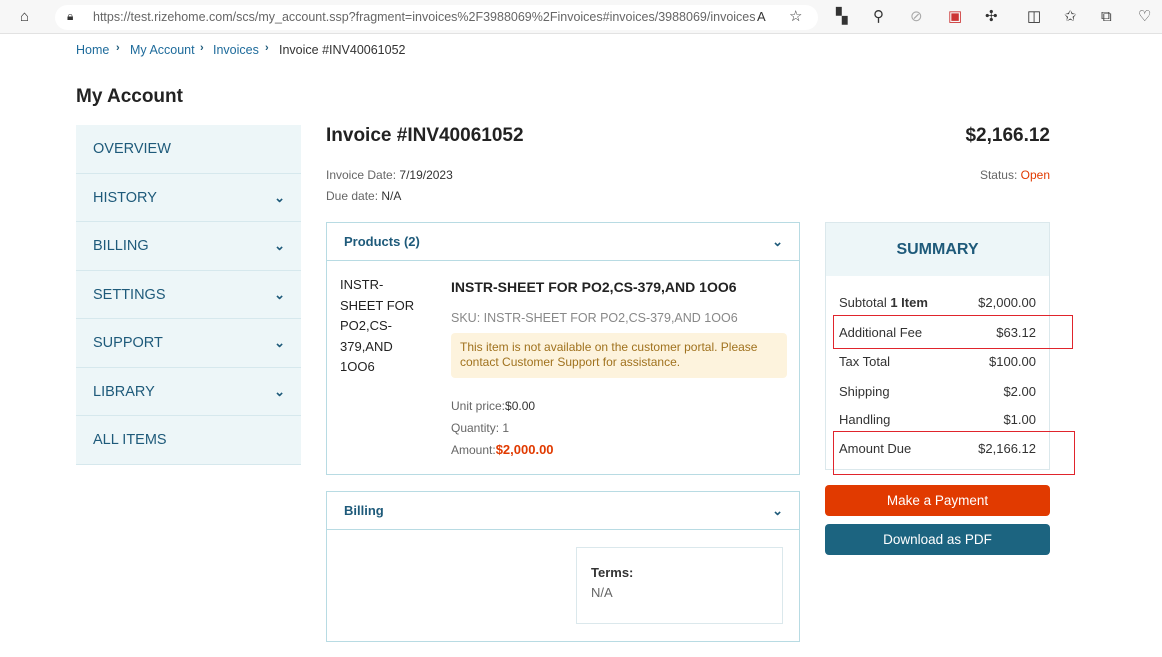 The image size is (1162, 657). Describe the element at coordinates (612, 572) in the screenshot. I see `terms-label: Terms:` at that location.